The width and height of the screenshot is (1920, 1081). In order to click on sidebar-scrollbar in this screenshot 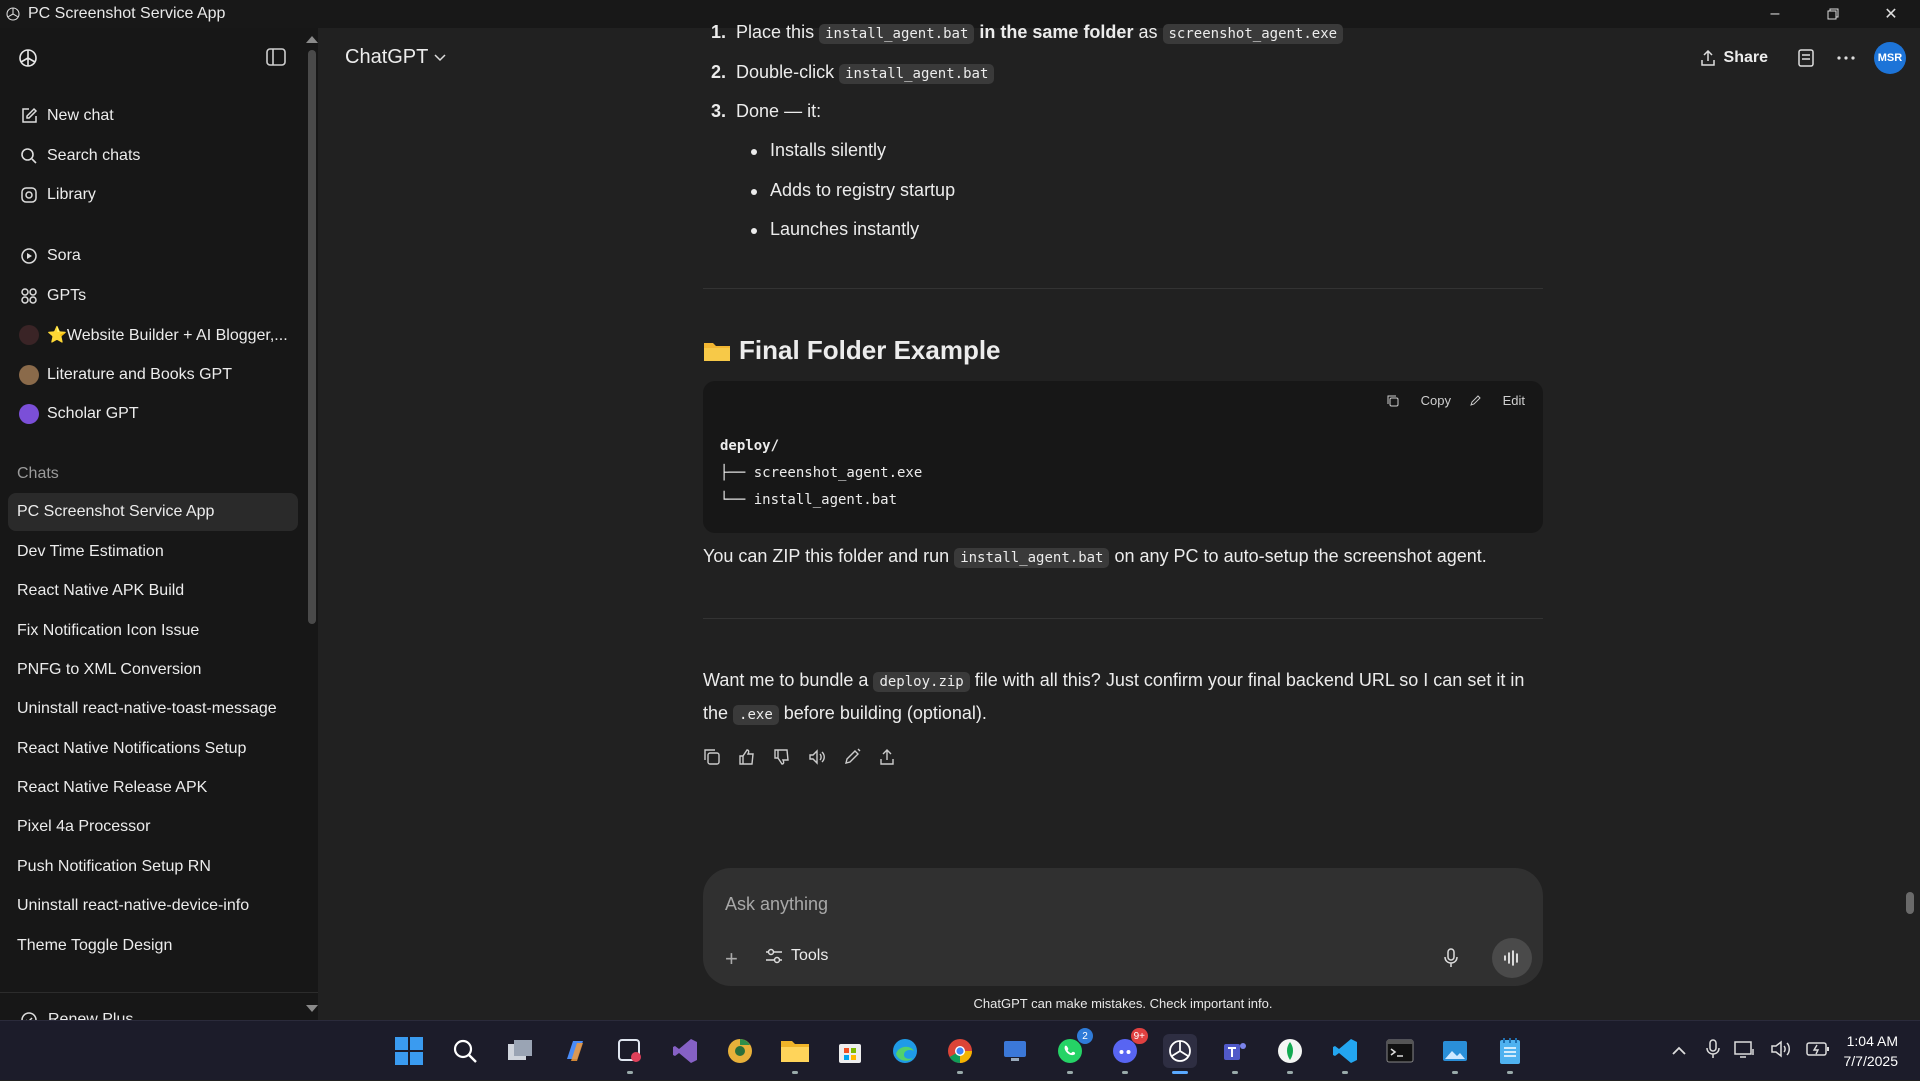, I will do `click(311, 524)`.